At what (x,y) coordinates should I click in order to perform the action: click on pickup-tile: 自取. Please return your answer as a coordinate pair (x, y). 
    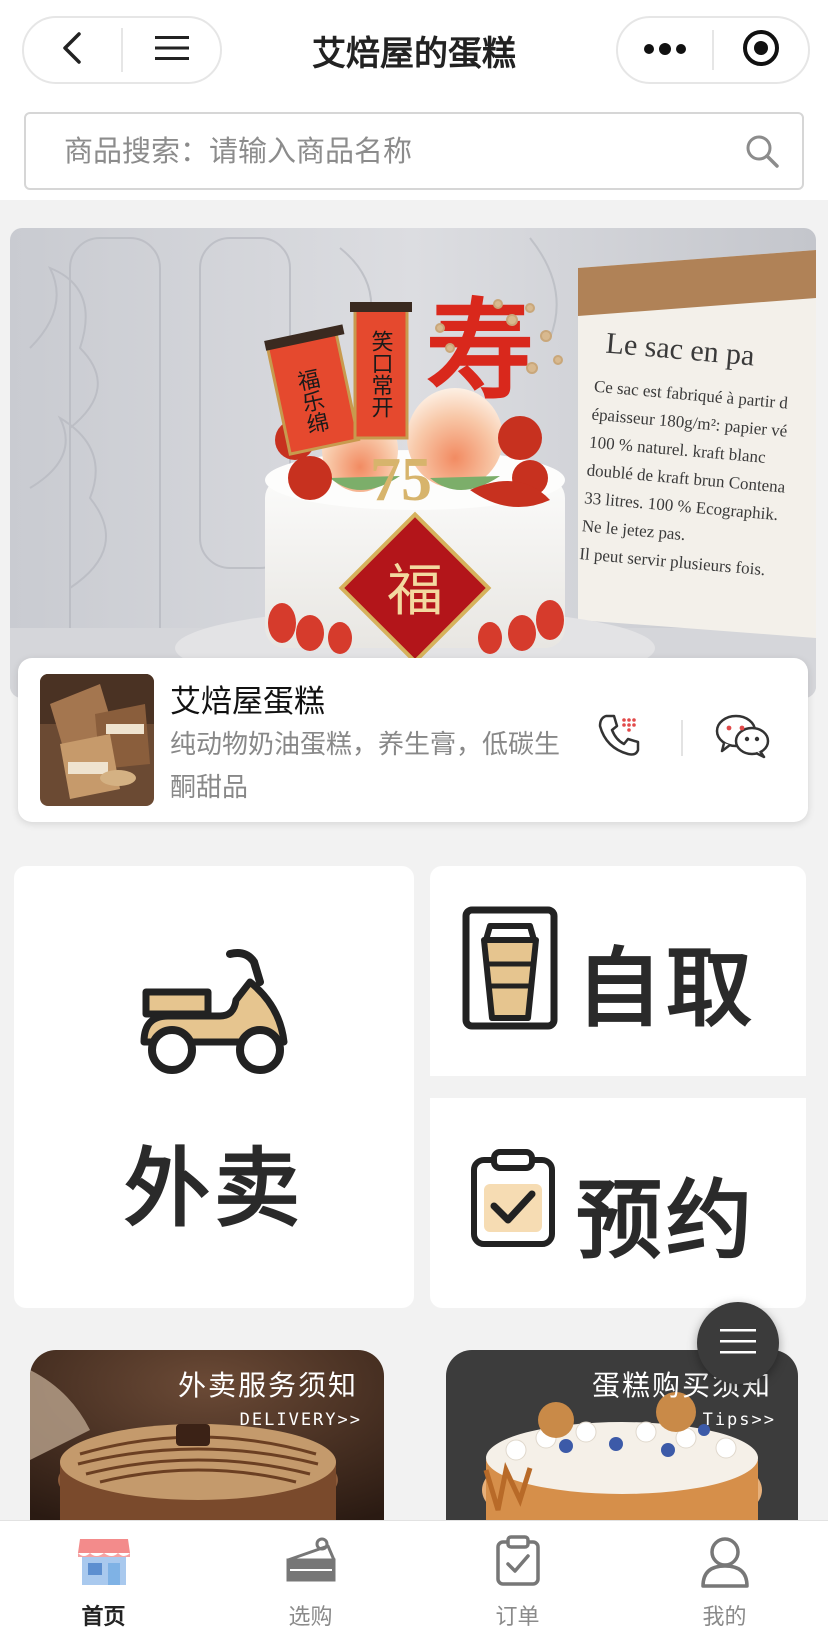
    Looking at the image, I should click on (618, 971).